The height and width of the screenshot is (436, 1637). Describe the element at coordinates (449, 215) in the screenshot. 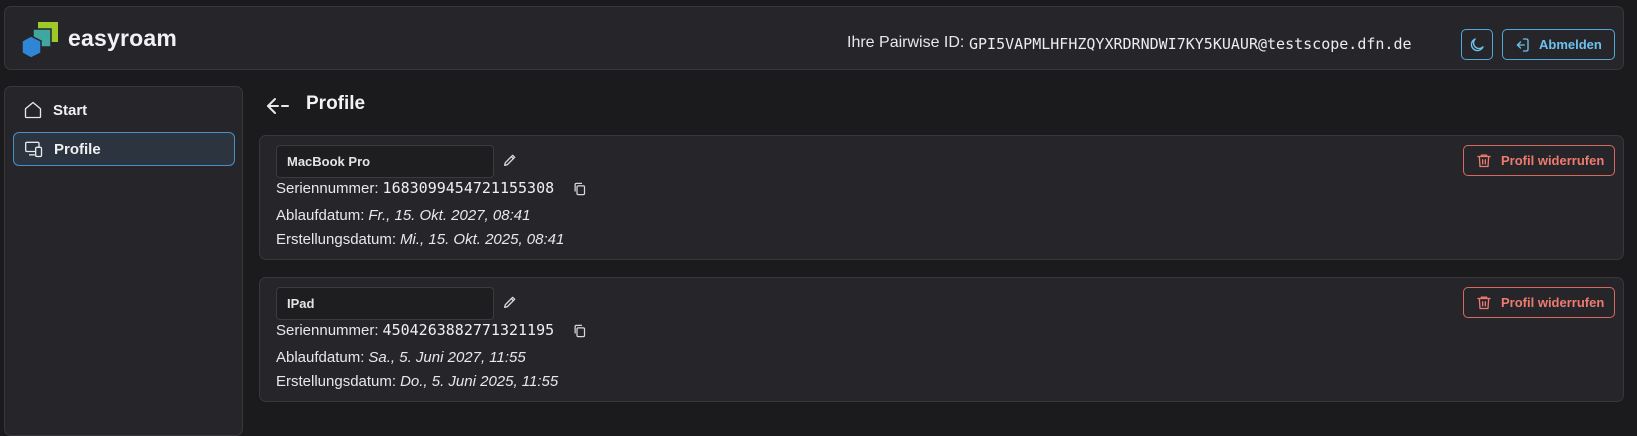

I see `expiry-value: Fr., 15. Okt. 2027, 08:41` at that location.